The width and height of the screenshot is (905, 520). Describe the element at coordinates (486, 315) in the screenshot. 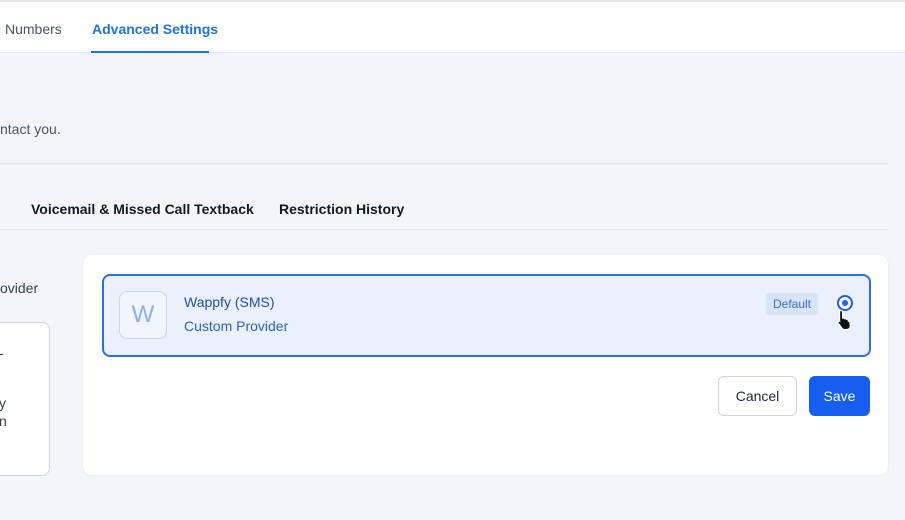

I see `provider-option-wappfy: W Wappfy (SMS) Custom Provider Default` at that location.